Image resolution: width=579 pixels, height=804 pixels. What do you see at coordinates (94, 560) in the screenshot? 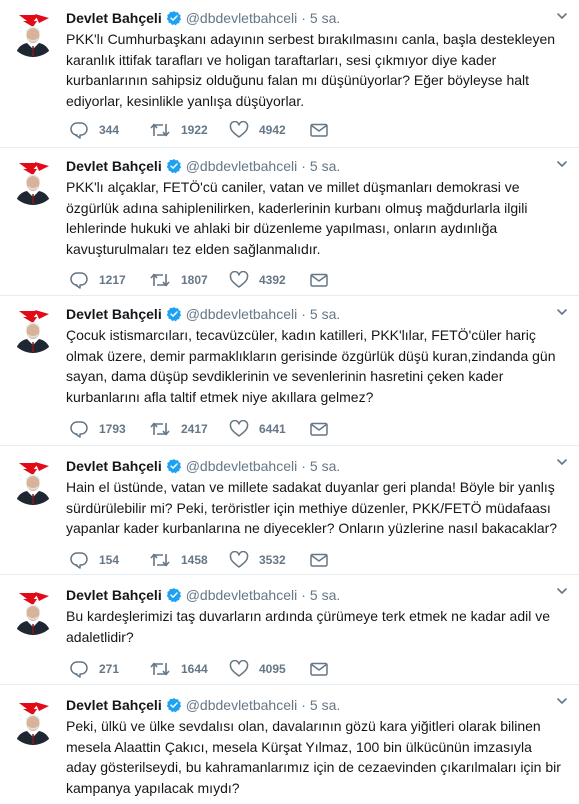
I see `reply-button: 154` at bounding box center [94, 560].